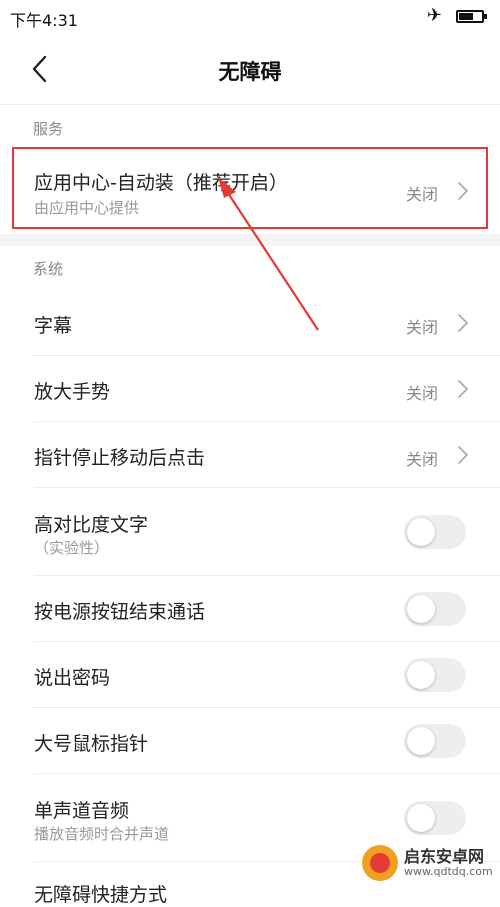 This screenshot has width=500, height=907. What do you see at coordinates (250, 17) in the screenshot?
I see `status-bar: 下午4:31 ✈` at bounding box center [250, 17].